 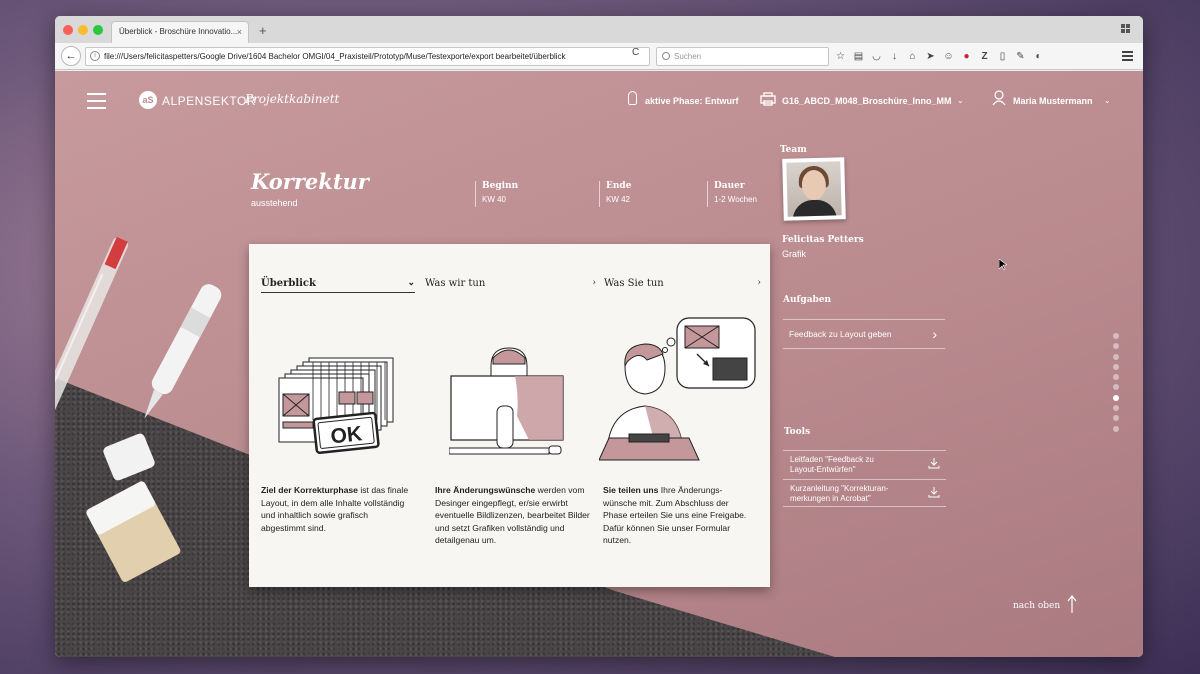 I want to click on designer-illustration, so click(x=506, y=401).